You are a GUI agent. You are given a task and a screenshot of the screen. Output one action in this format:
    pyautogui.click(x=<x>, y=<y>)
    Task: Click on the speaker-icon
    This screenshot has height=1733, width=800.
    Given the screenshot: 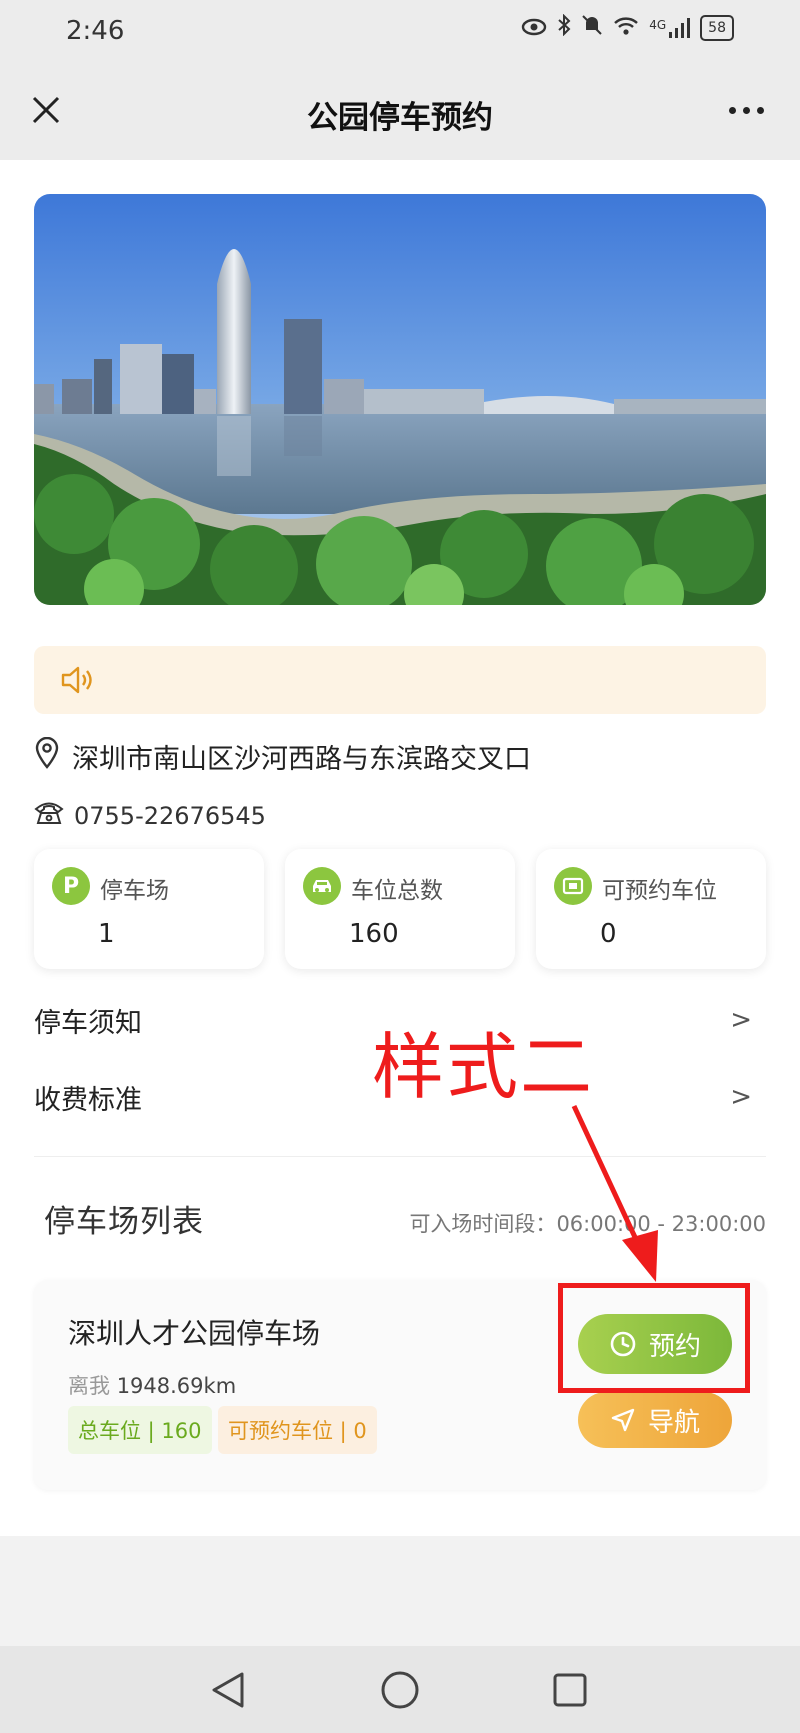 What is the action you would take?
    pyautogui.click(x=78, y=680)
    